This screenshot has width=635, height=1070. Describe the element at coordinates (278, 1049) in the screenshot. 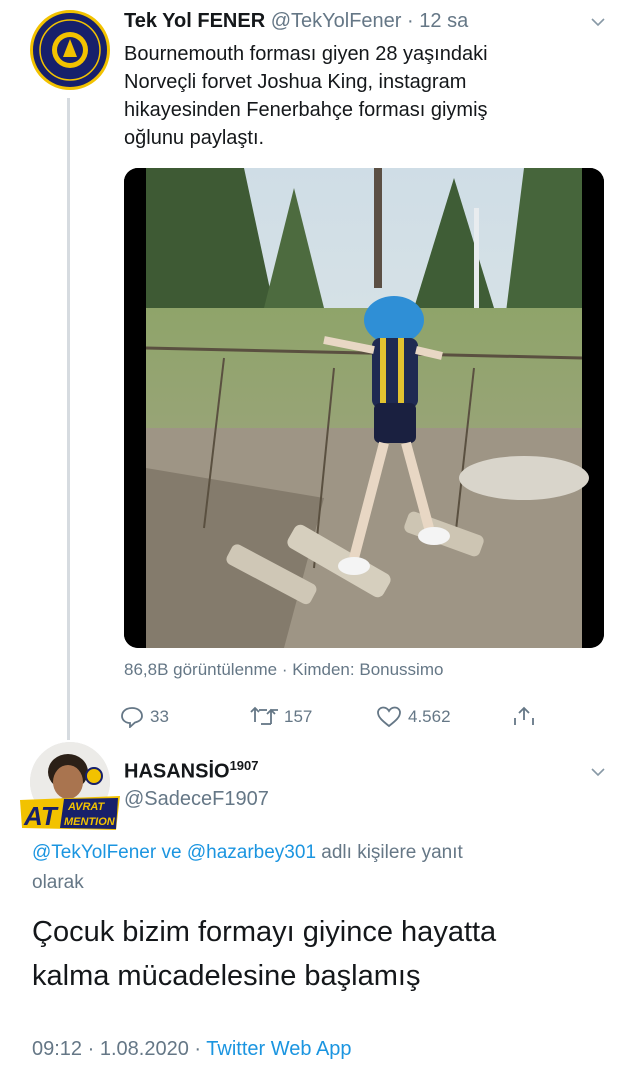

I see `source-app-link: Twitter Web App` at that location.